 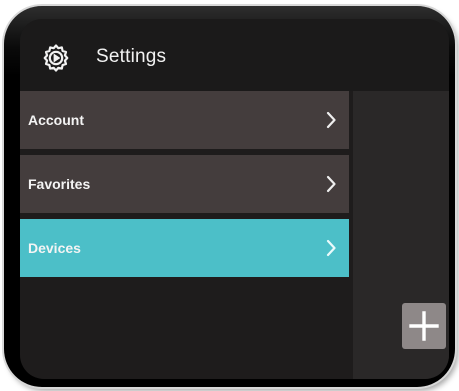 What do you see at coordinates (131, 56) in the screenshot?
I see `page-title: Settings` at bounding box center [131, 56].